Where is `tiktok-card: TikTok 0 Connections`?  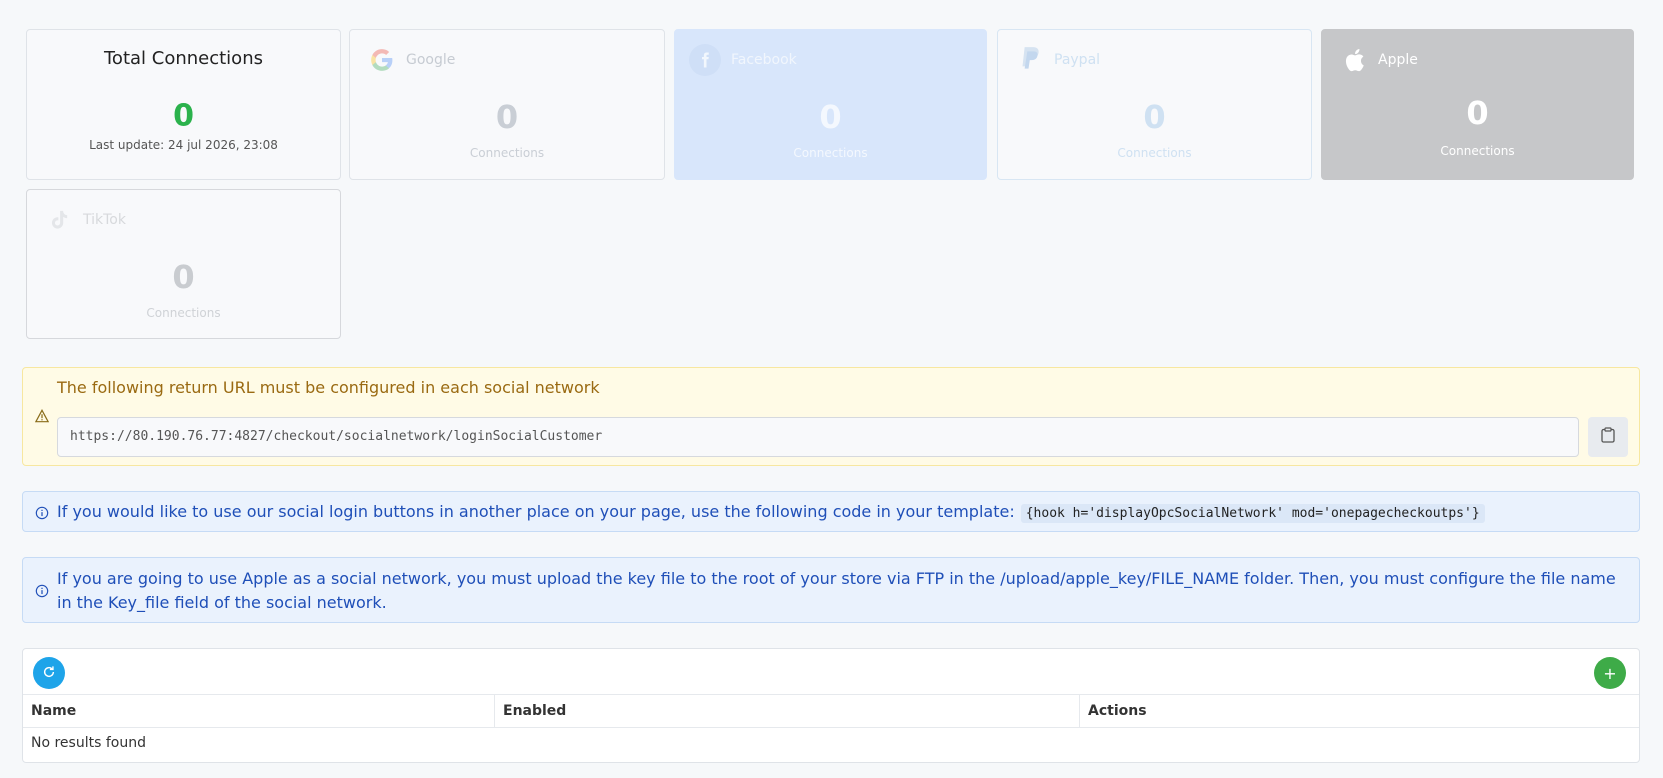 tiktok-card: TikTok 0 Connections is located at coordinates (183, 264).